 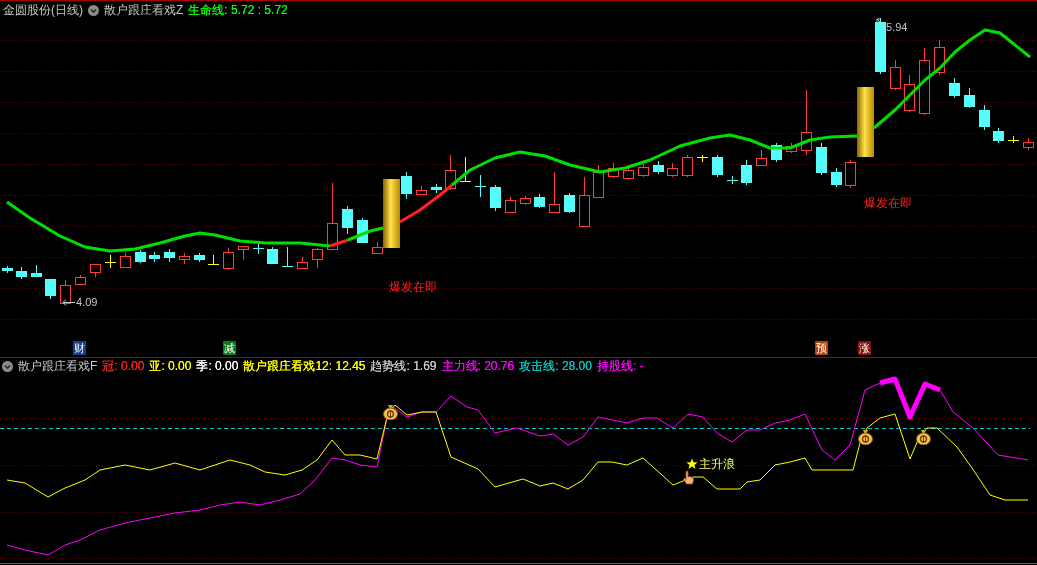 I want to click on price-label: 5.94, so click(x=897, y=27).